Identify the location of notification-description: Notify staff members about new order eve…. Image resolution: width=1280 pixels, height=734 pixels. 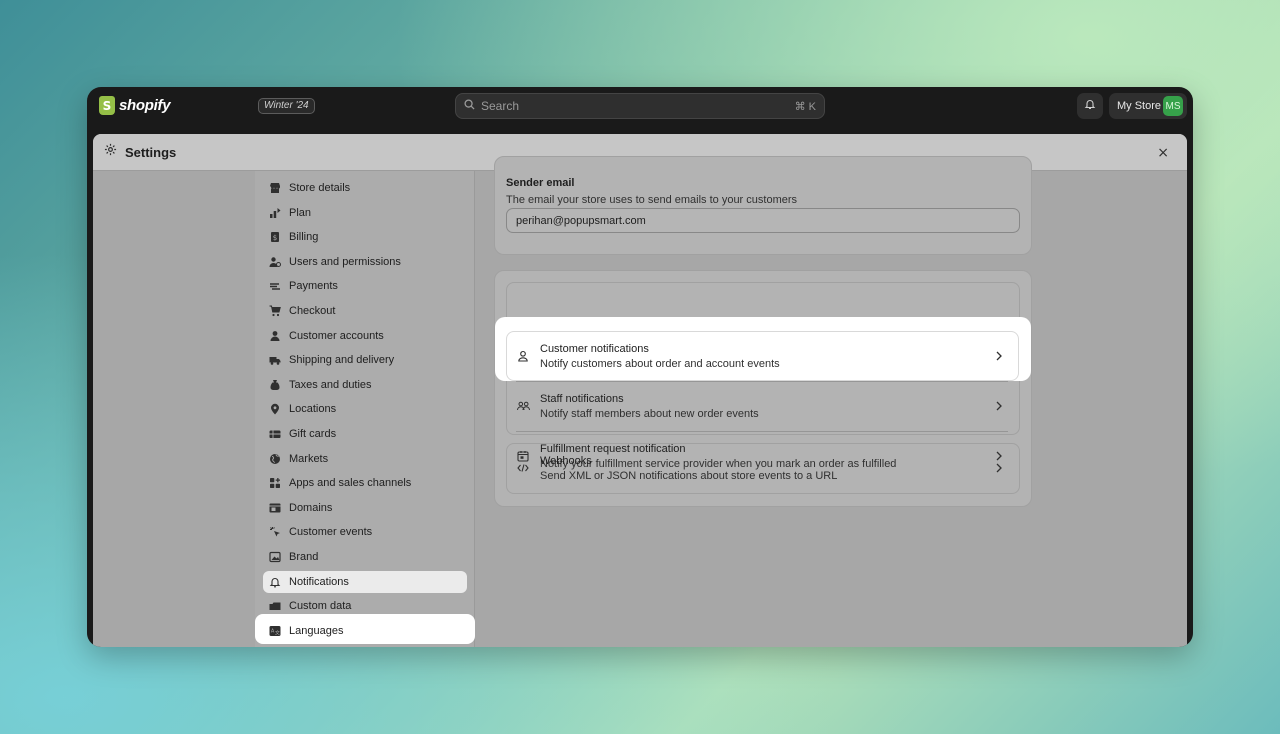
(649, 413).